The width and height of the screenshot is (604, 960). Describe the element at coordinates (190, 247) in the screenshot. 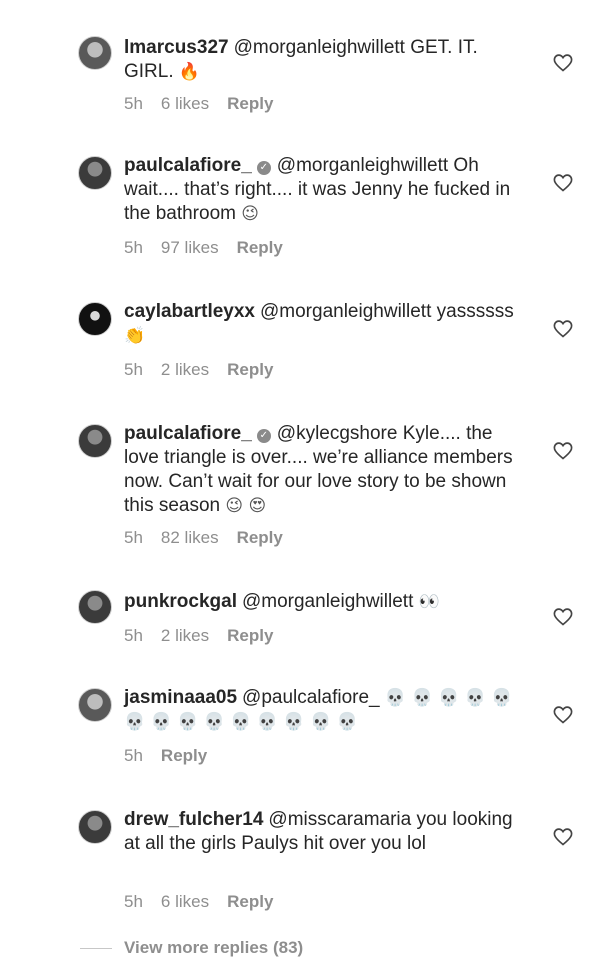

I see `comment-likes: 97 likes` at that location.